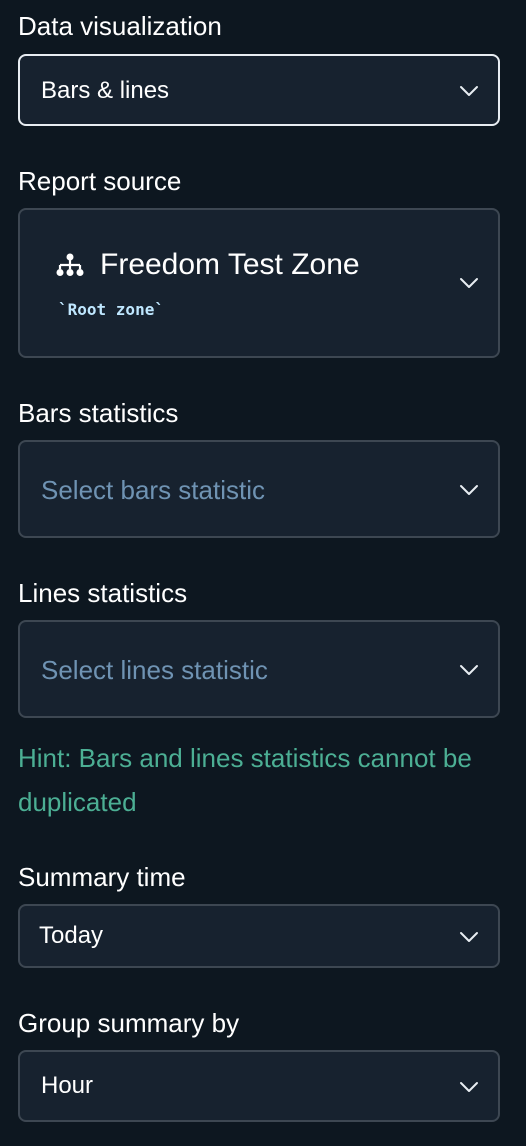 This screenshot has height=1146, width=526. I want to click on bars-statistics-select: Select bars statistic, so click(259, 489).